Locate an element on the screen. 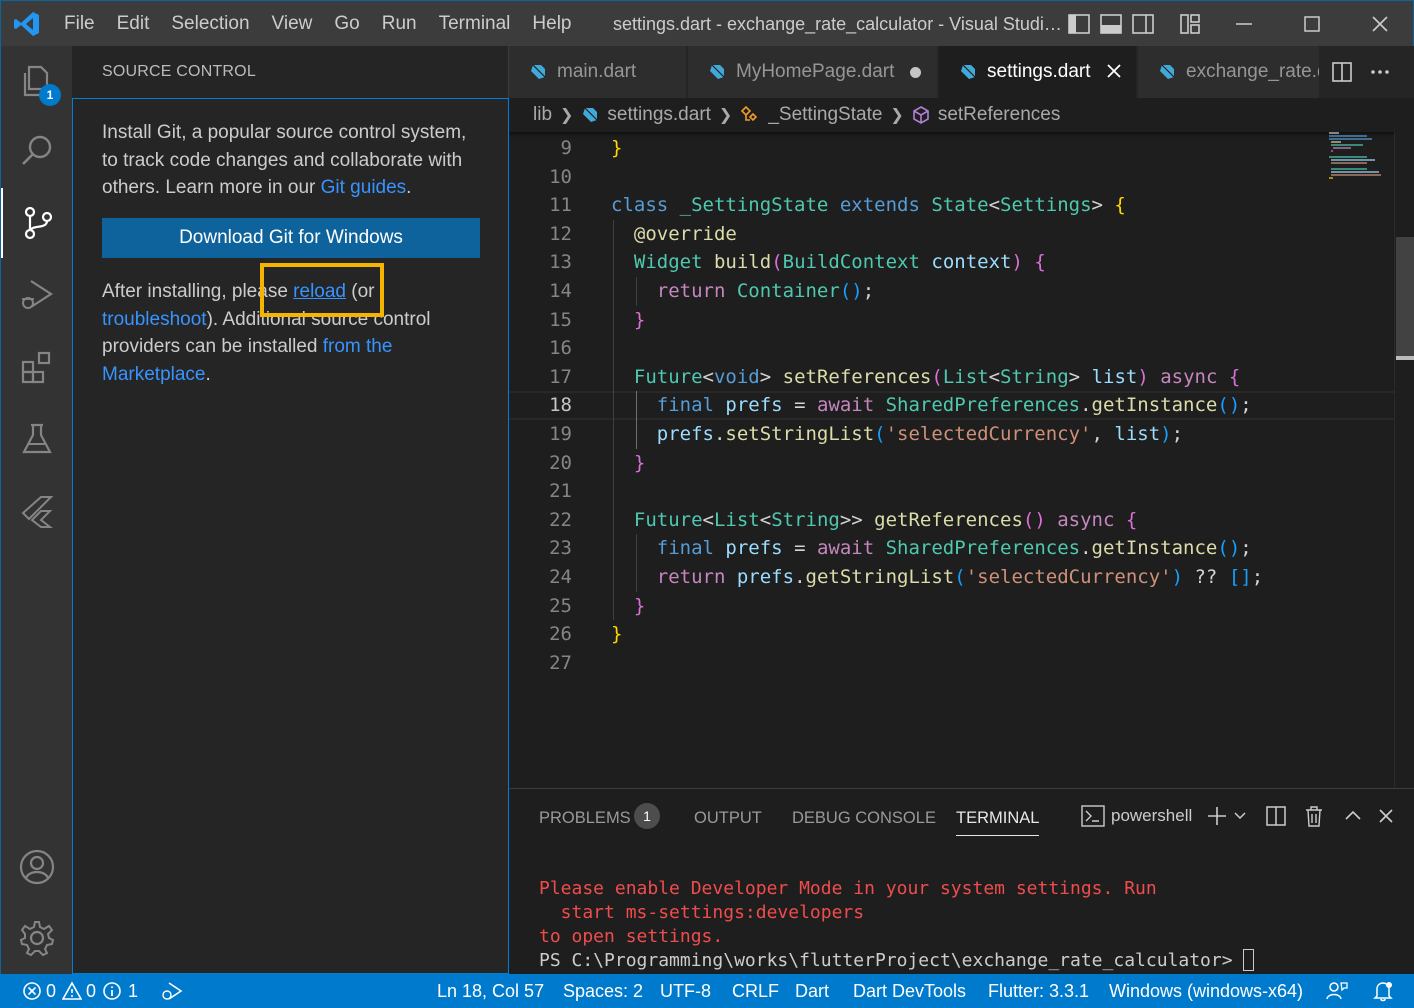 This screenshot has width=1414, height=1008. split-terminal-icon is located at coordinates (1276, 816).